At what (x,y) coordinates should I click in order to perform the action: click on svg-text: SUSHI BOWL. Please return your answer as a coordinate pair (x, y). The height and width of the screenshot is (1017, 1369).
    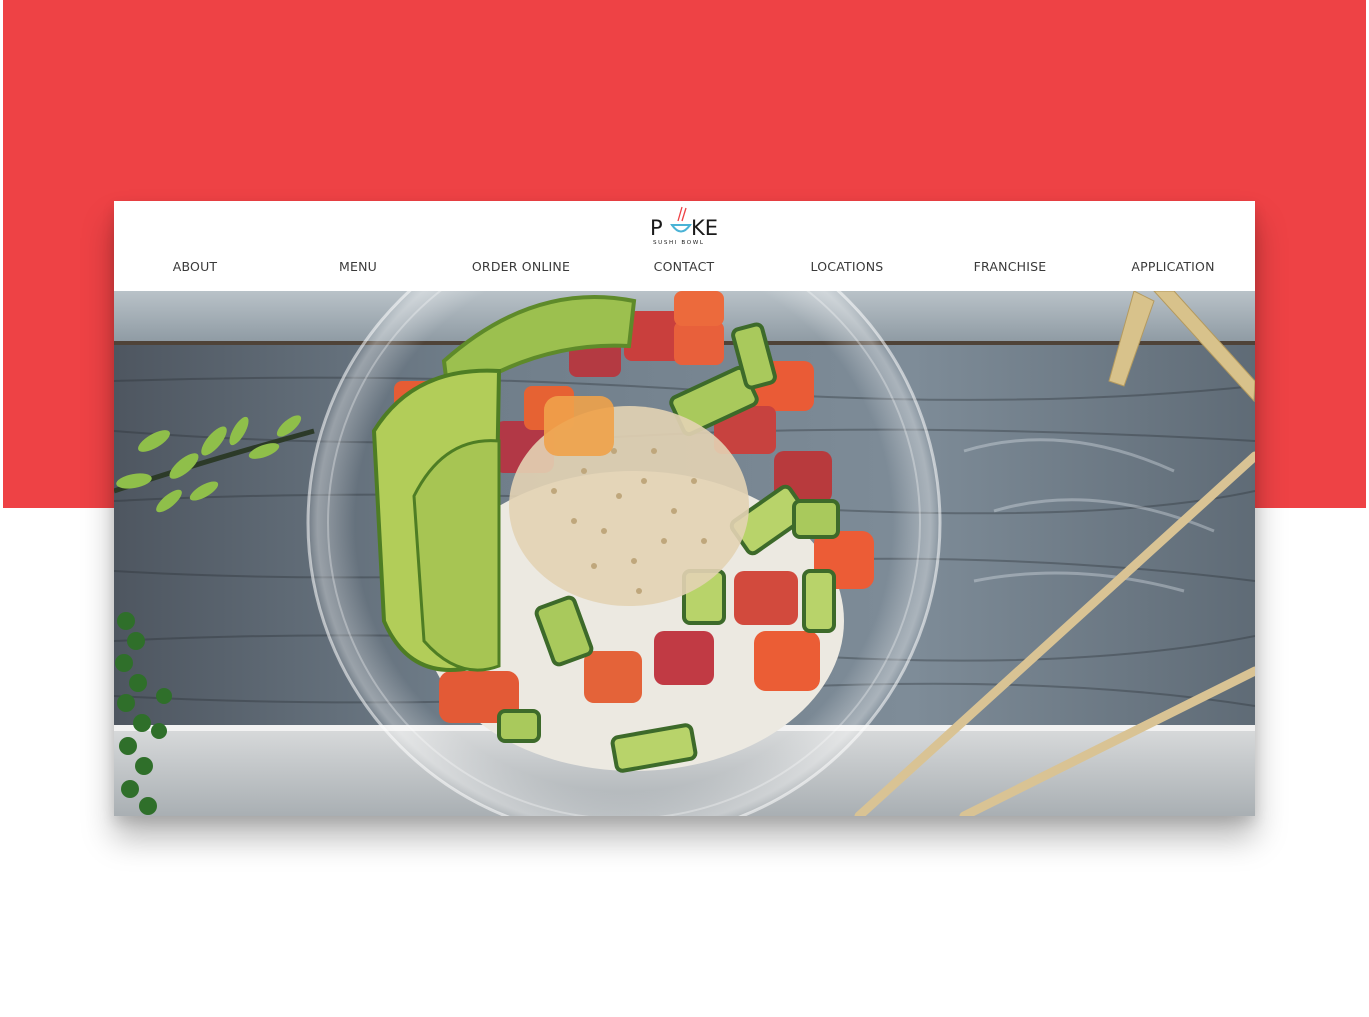
    Looking at the image, I should click on (679, 243).